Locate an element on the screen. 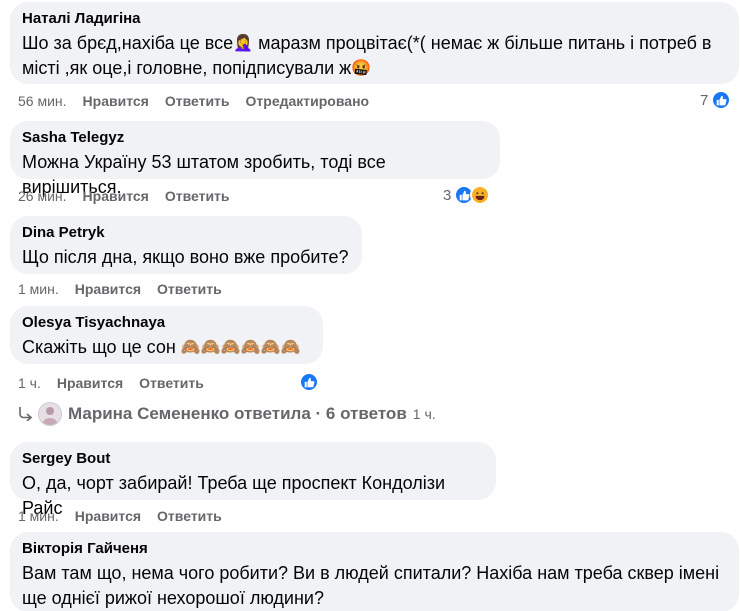 This screenshot has height=611, width=740. comment-time: 1 ч. is located at coordinates (29, 383).